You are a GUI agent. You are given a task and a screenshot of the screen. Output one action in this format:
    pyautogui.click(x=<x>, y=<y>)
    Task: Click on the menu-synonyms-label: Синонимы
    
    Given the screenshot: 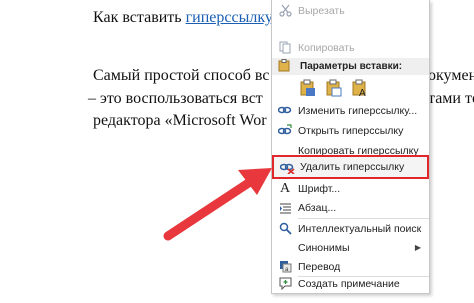 What is the action you would take?
    pyautogui.click(x=324, y=247)
    